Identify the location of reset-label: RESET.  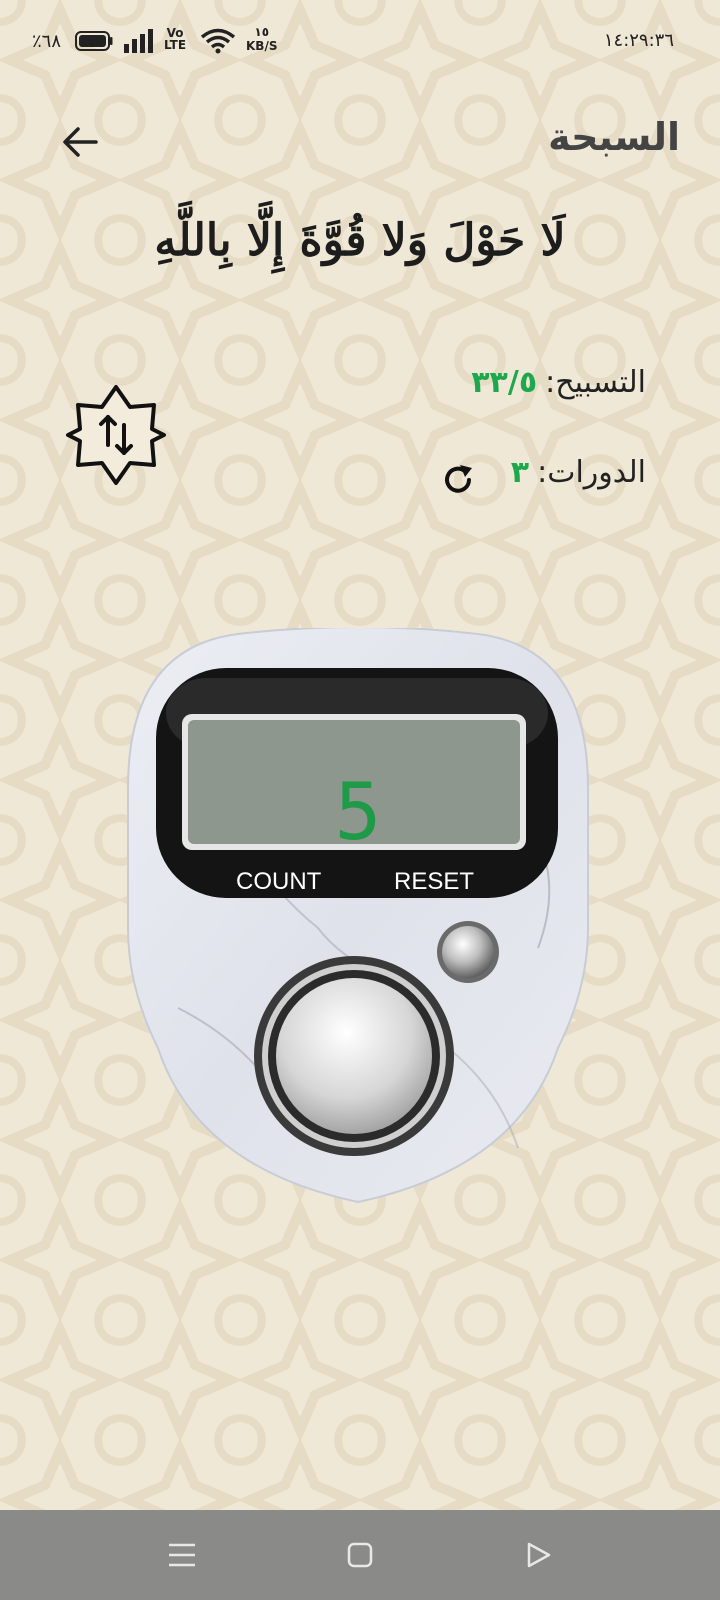
(434, 881).